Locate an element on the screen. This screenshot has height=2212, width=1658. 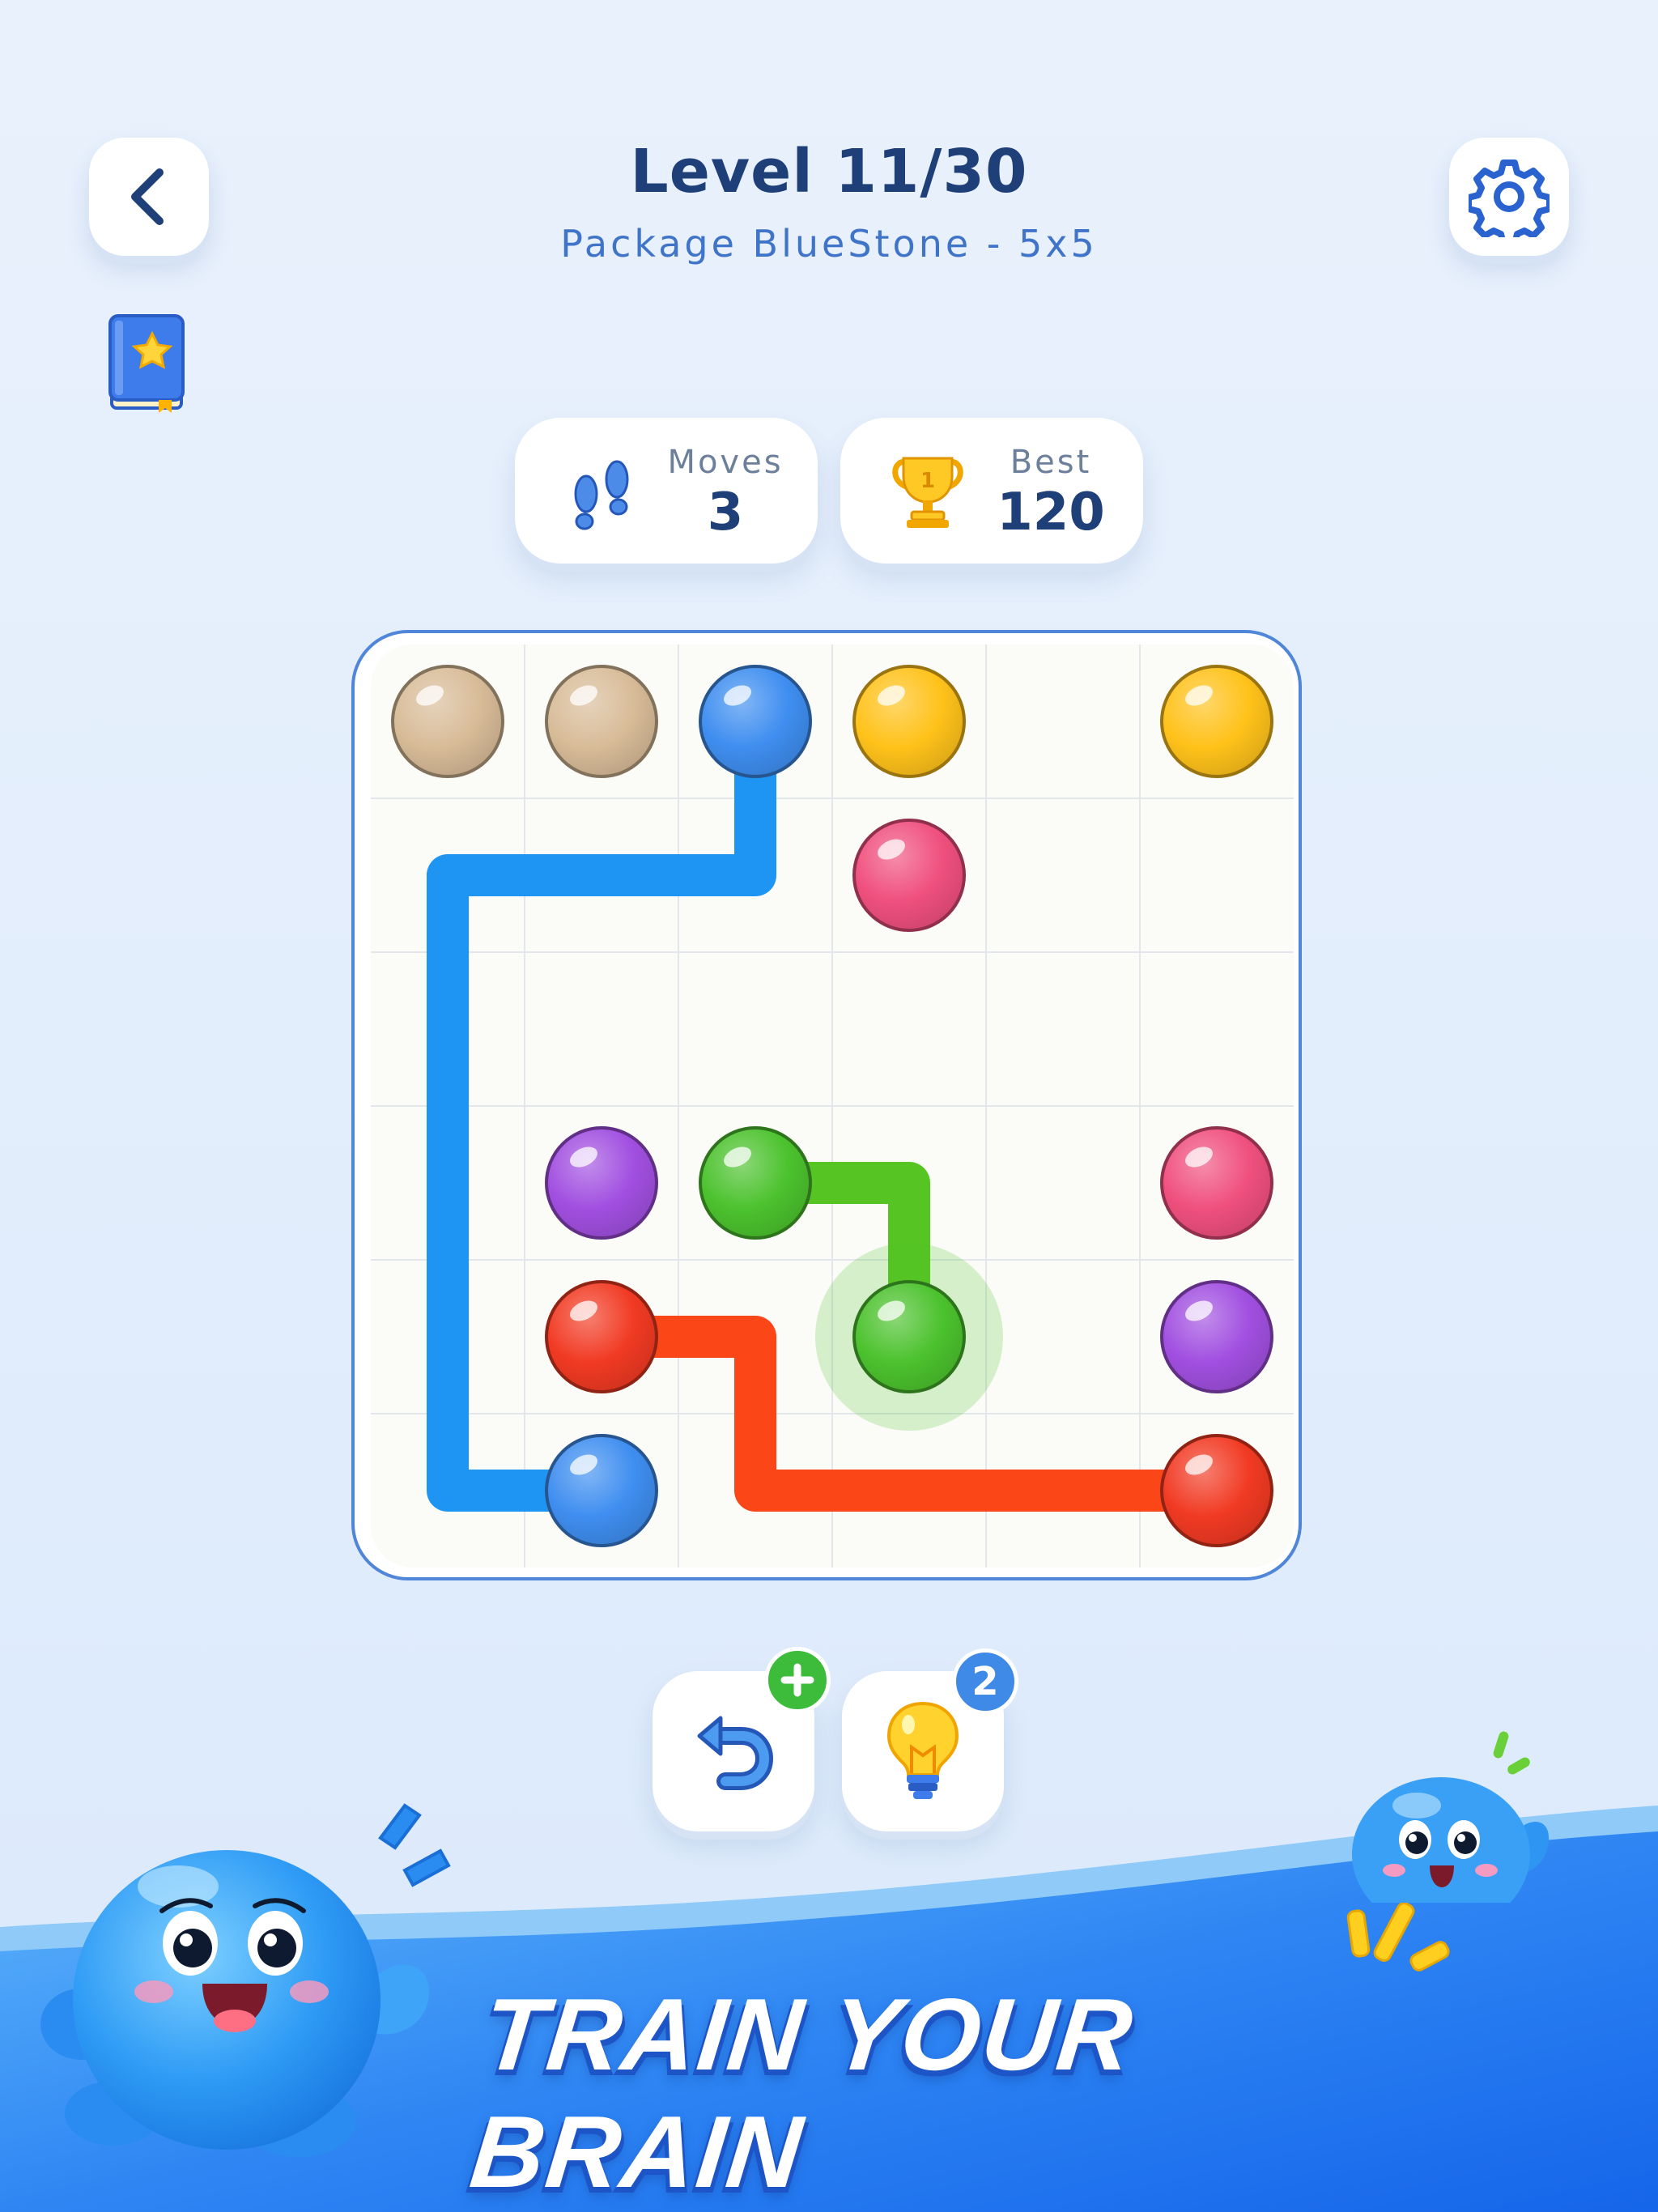
best-label: Best is located at coordinates (1051, 463).